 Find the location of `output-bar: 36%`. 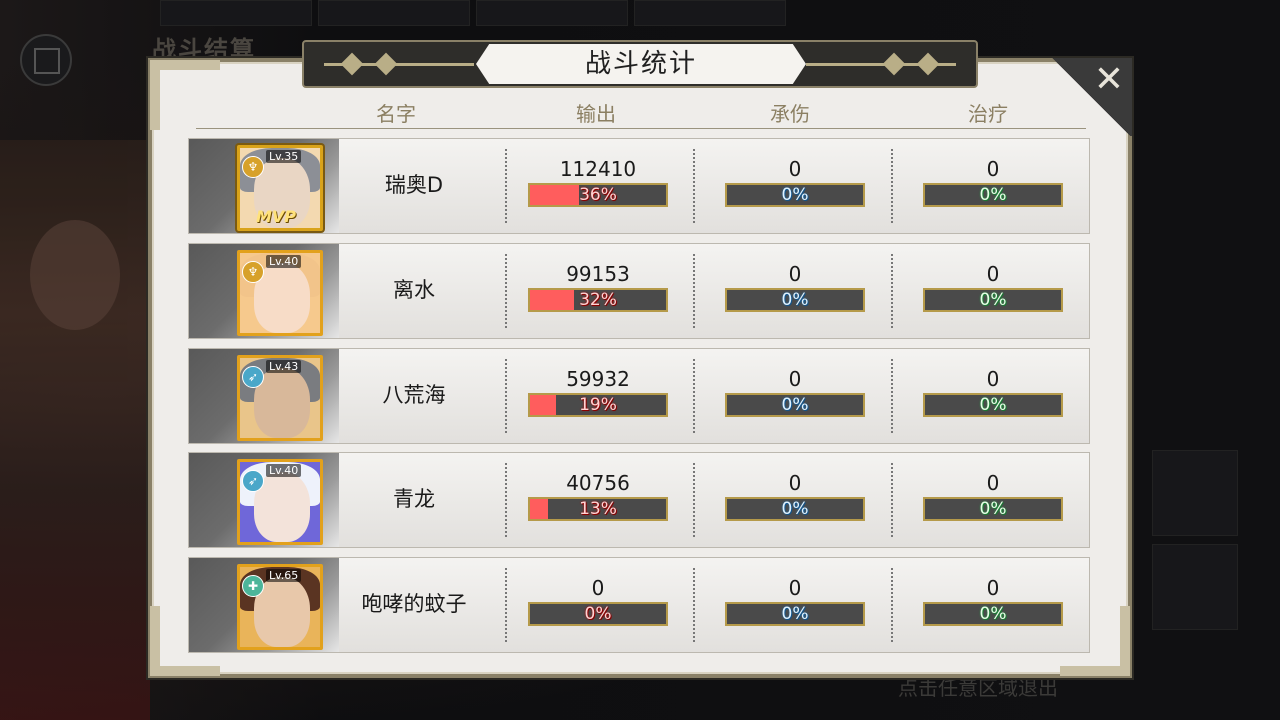

output-bar: 36% is located at coordinates (598, 195).